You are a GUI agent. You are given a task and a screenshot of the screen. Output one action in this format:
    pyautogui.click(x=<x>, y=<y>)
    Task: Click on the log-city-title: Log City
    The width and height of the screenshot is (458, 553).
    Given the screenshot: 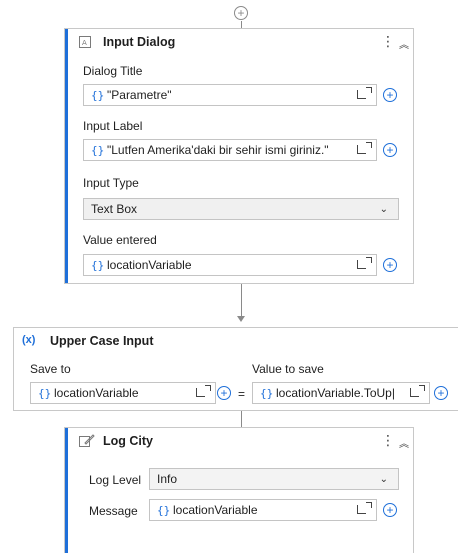 What is the action you would take?
    pyautogui.click(x=128, y=441)
    